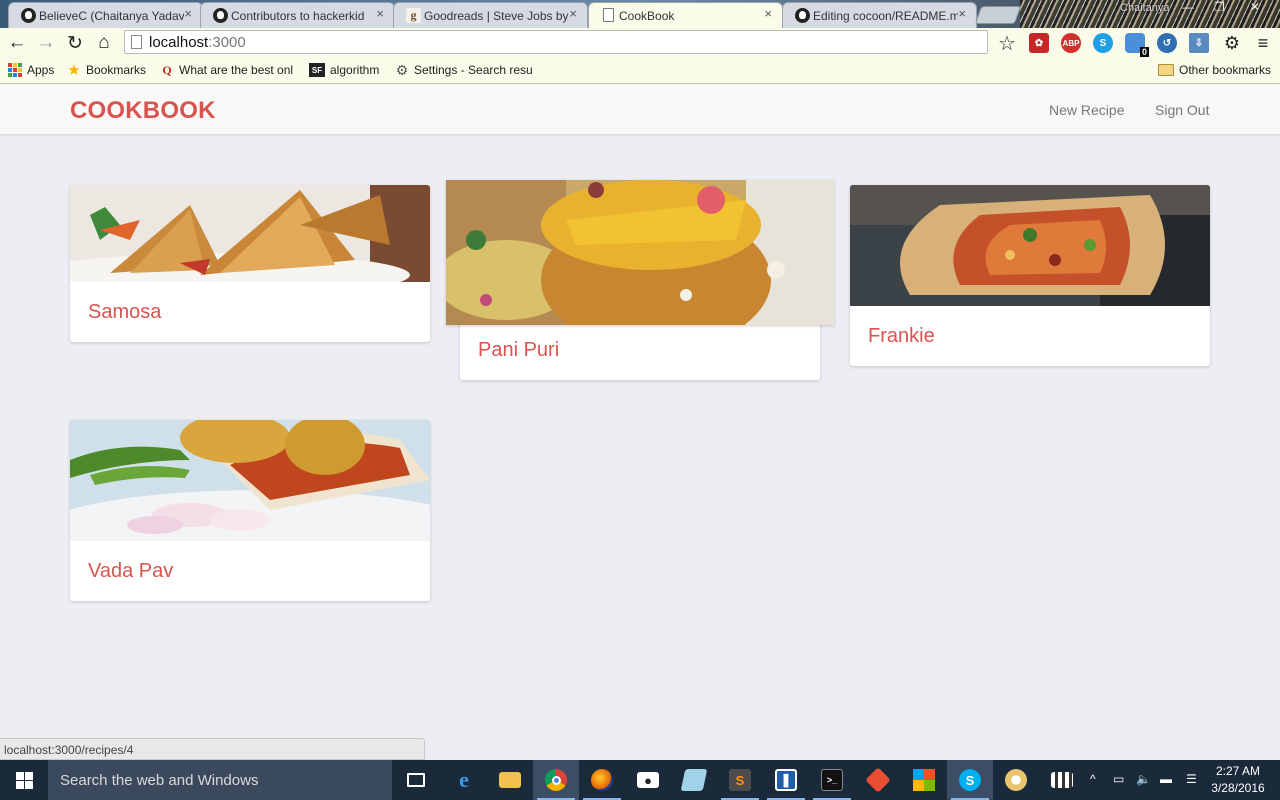 The width and height of the screenshot is (1280, 800). What do you see at coordinates (694, 780) in the screenshot?
I see `taskbar-notes` at bounding box center [694, 780].